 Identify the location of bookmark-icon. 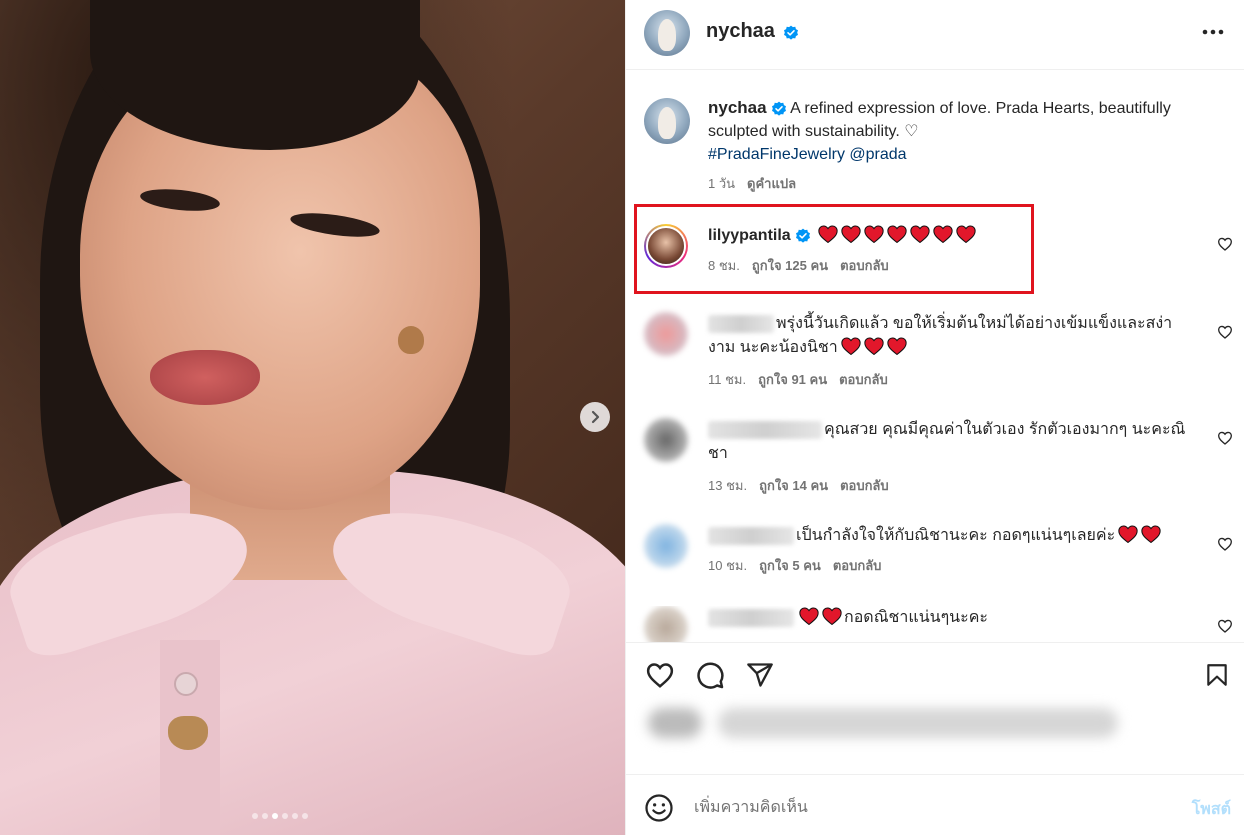
(1217, 675).